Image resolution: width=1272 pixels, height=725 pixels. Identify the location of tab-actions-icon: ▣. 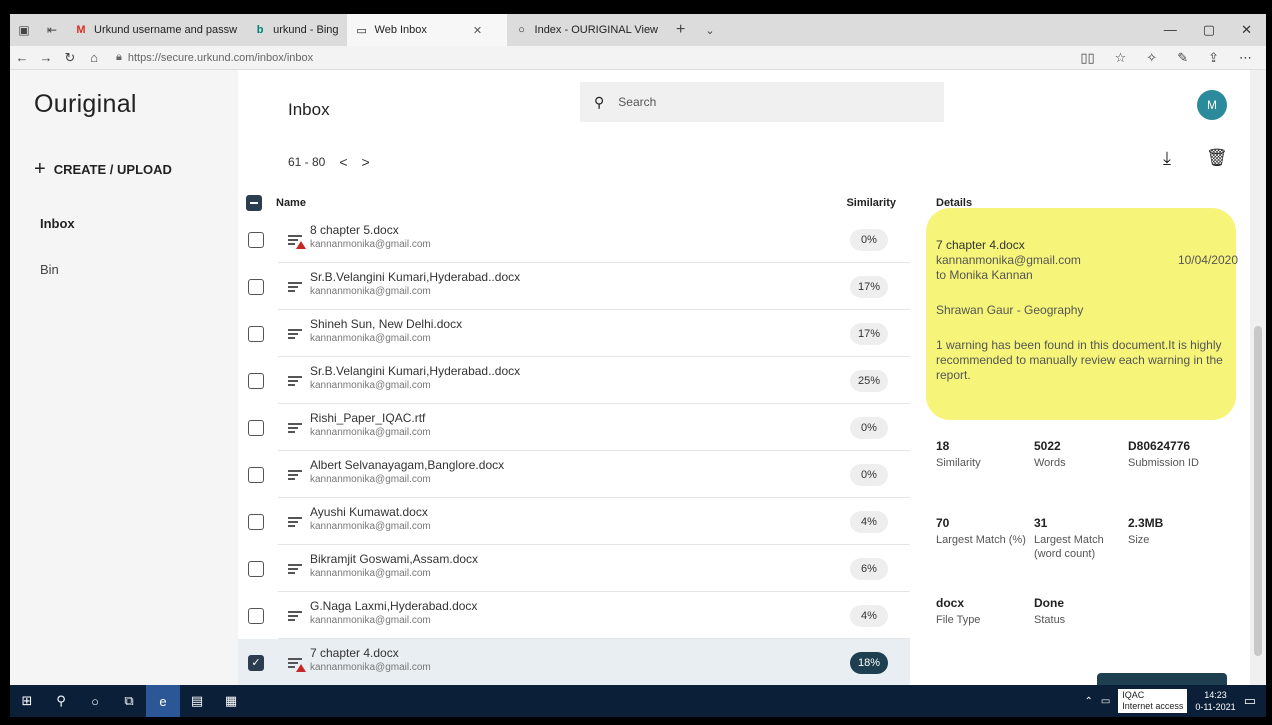
(24, 30).